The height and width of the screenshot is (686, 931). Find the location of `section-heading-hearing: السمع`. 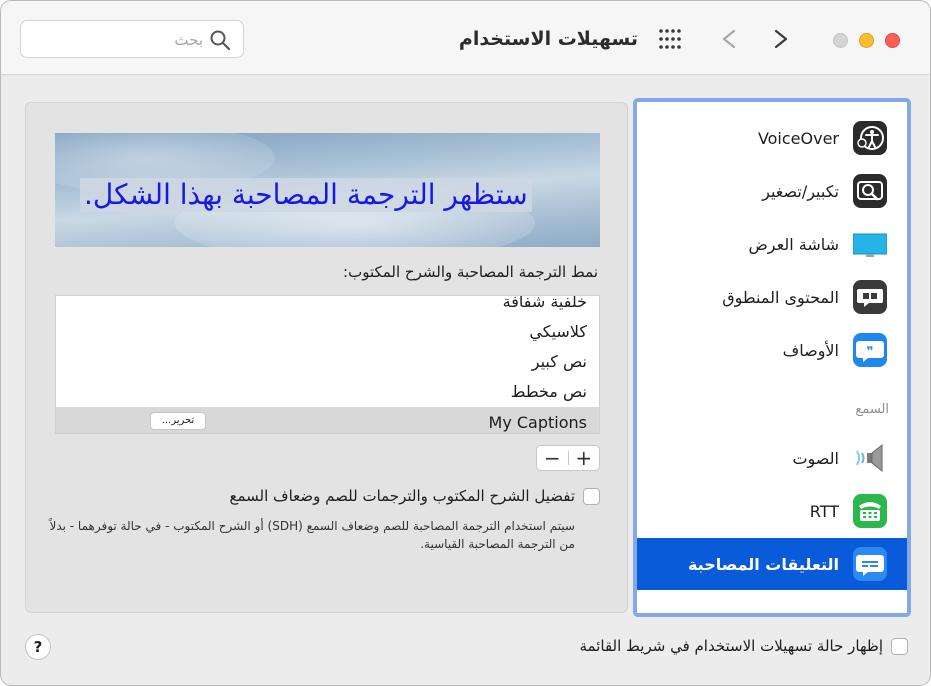

section-heading-hearing: السمع is located at coordinates (872, 409).